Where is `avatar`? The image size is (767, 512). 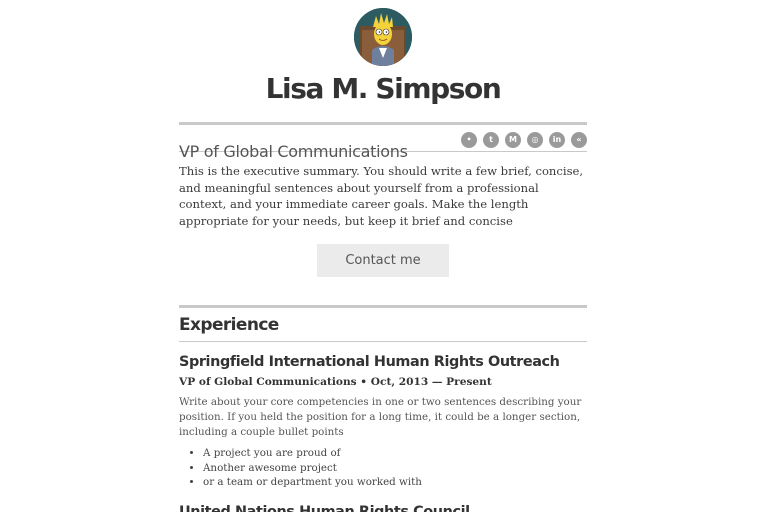 avatar is located at coordinates (383, 37).